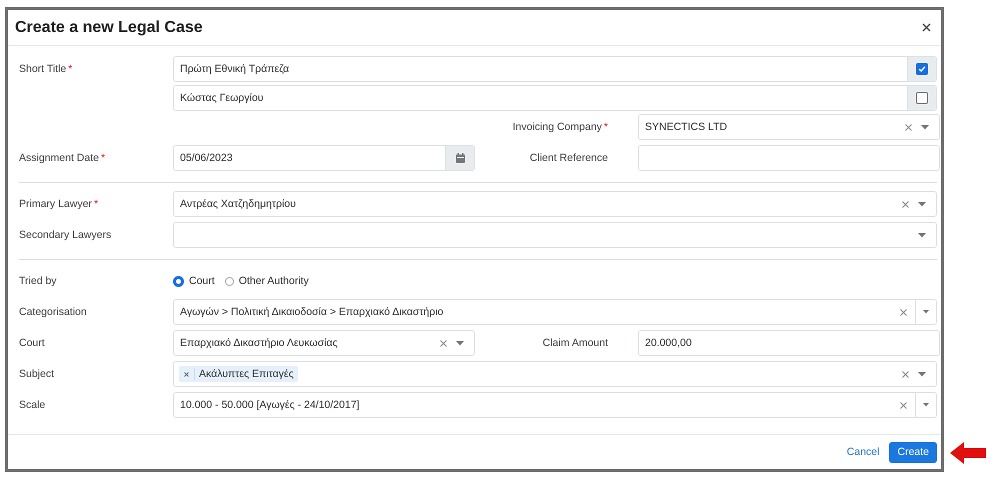 The height and width of the screenshot is (488, 992). Describe the element at coordinates (863, 452) in the screenshot. I see `cancel-link: Cancel` at that location.